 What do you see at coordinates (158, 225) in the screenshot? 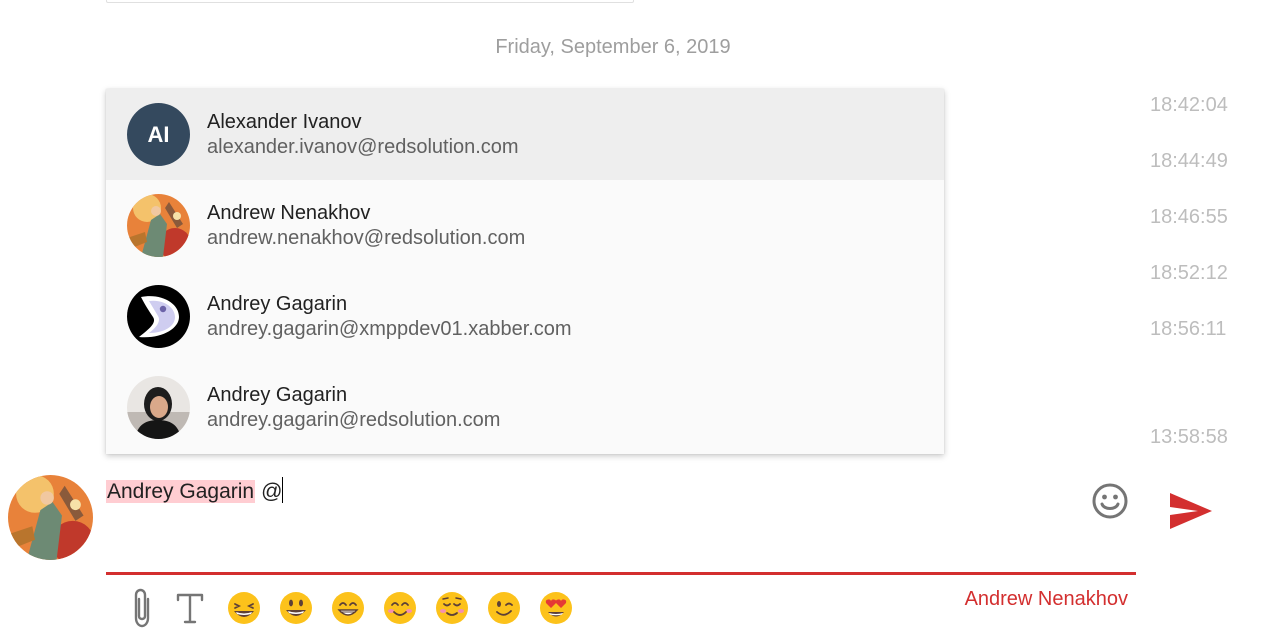
I see `illustrated-avatar` at bounding box center [158, 225].